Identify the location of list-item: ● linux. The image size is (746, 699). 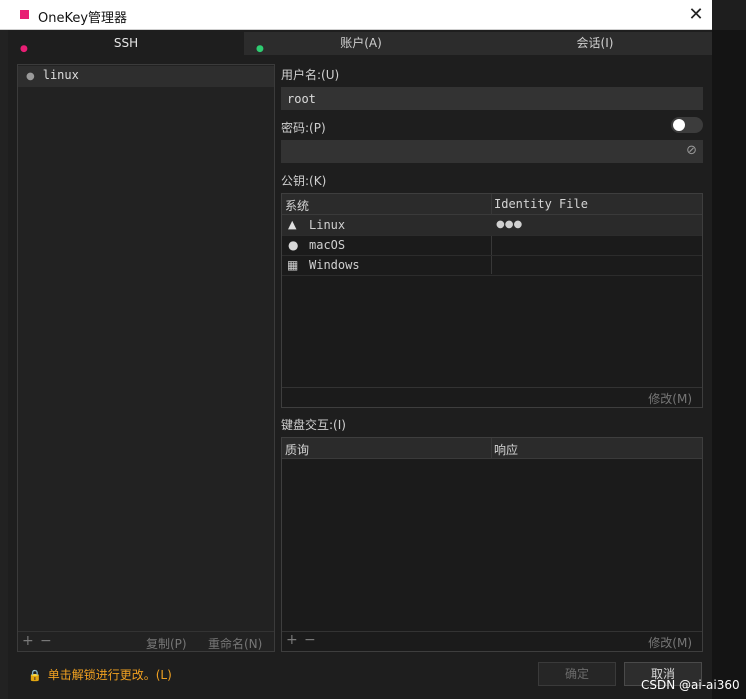
(52, 75).